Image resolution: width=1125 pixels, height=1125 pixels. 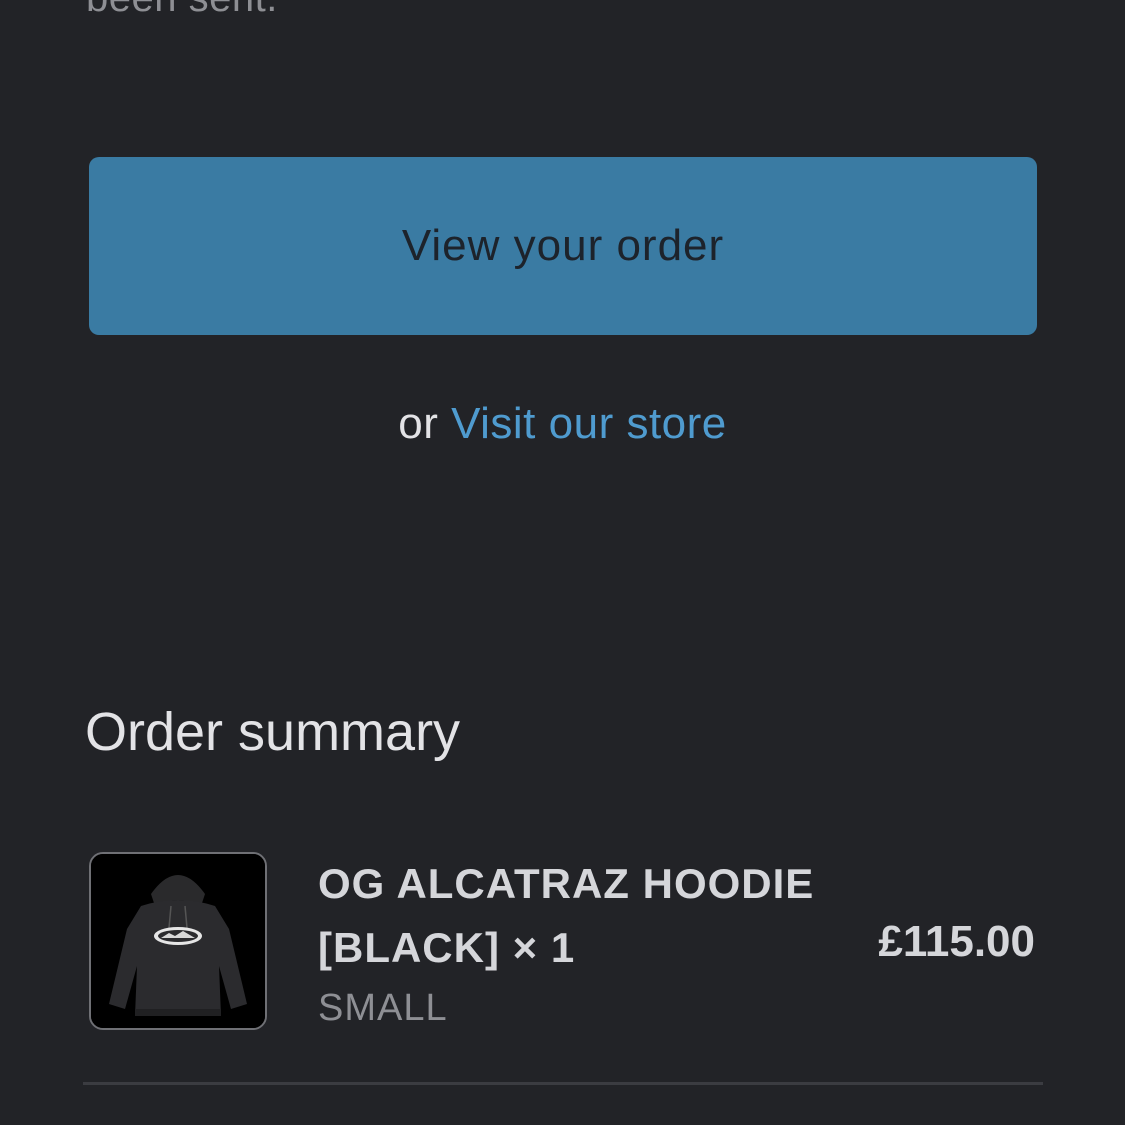 I want to click on item-name: OG ALCATRAZ HOODIE [BLACK] × 1, so click(x=566, y=915).